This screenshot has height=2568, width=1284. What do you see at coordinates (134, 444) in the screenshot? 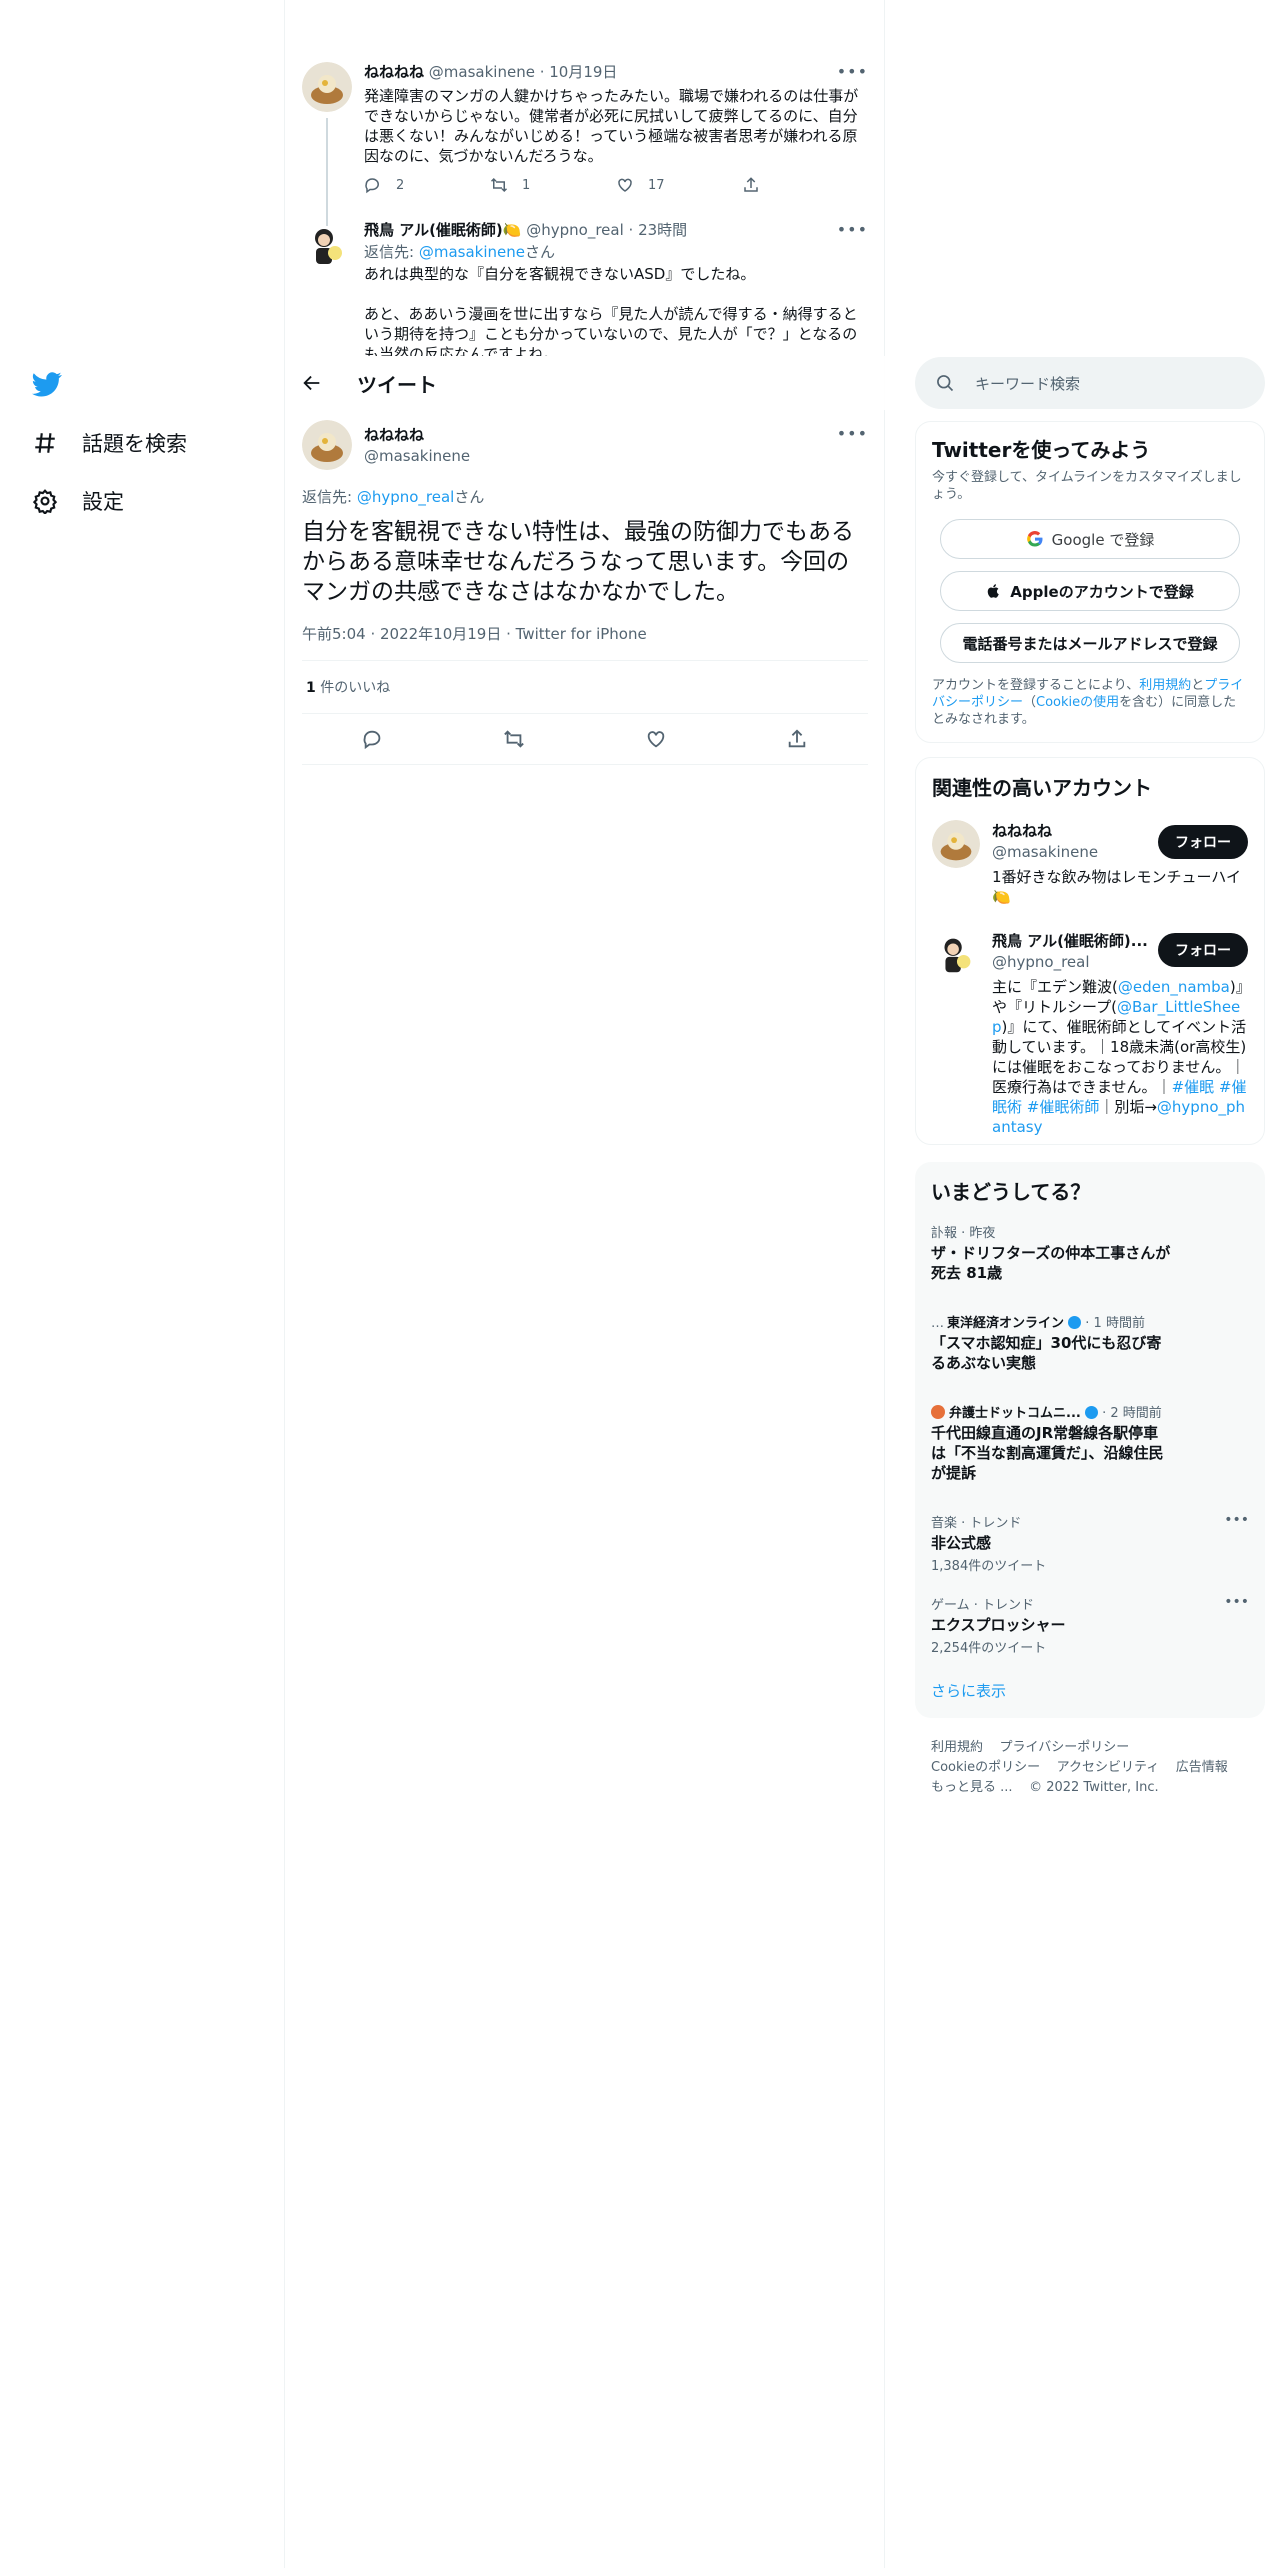
I see `nav-explore-label: 話題を検索` at bounding box center [134, 444].